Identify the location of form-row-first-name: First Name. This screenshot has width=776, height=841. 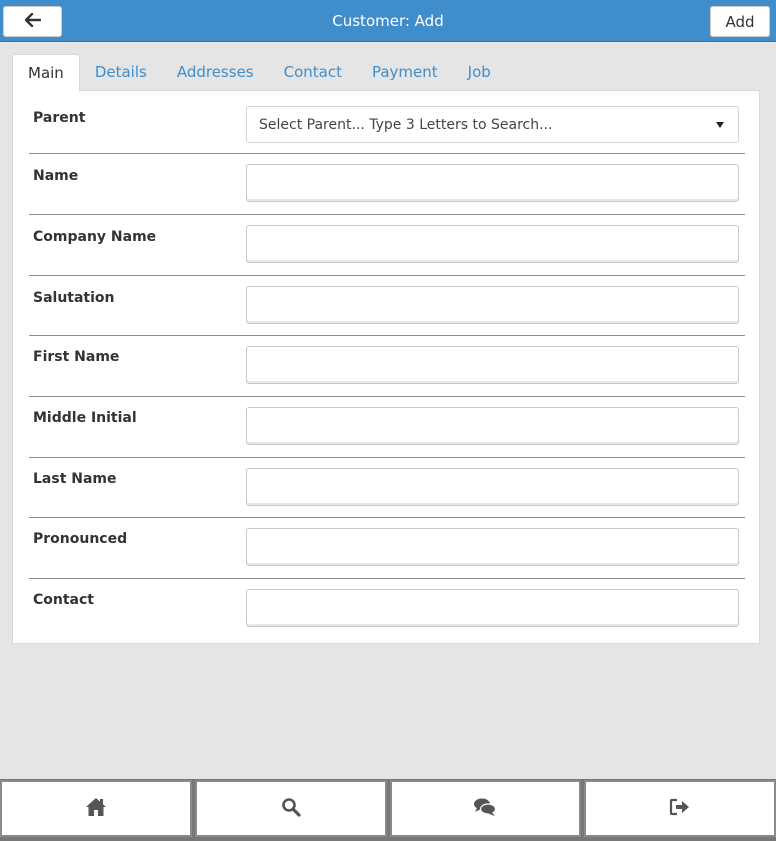
(387, 366).